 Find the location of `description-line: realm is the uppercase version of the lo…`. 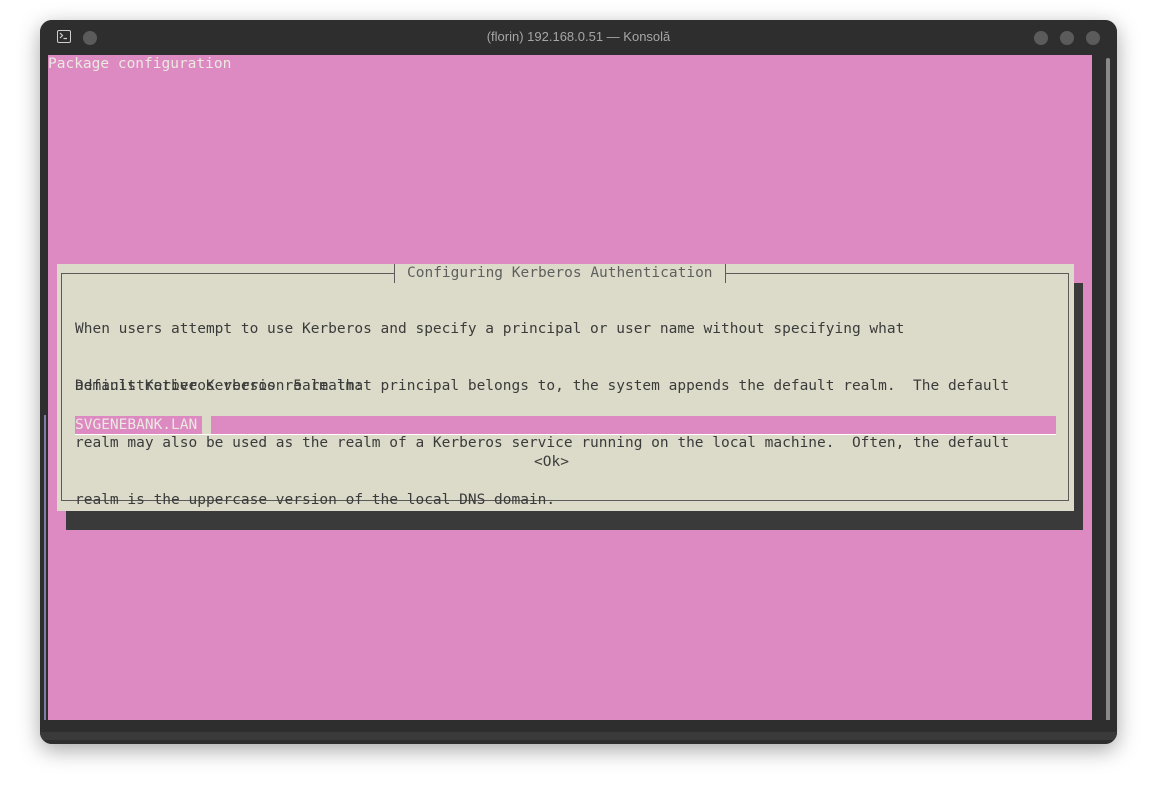

description-line: realm is the uppercase version of the lo… is located at coordinates (315, 500).